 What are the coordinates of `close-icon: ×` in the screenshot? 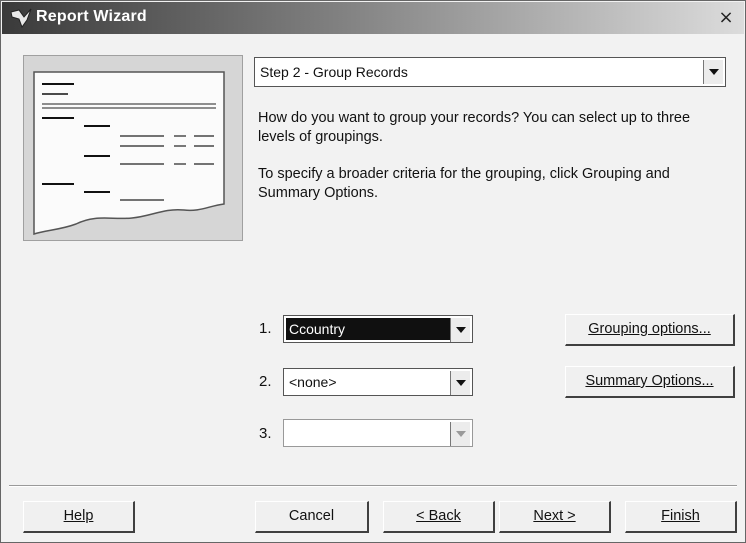 It's located at (726, 18).